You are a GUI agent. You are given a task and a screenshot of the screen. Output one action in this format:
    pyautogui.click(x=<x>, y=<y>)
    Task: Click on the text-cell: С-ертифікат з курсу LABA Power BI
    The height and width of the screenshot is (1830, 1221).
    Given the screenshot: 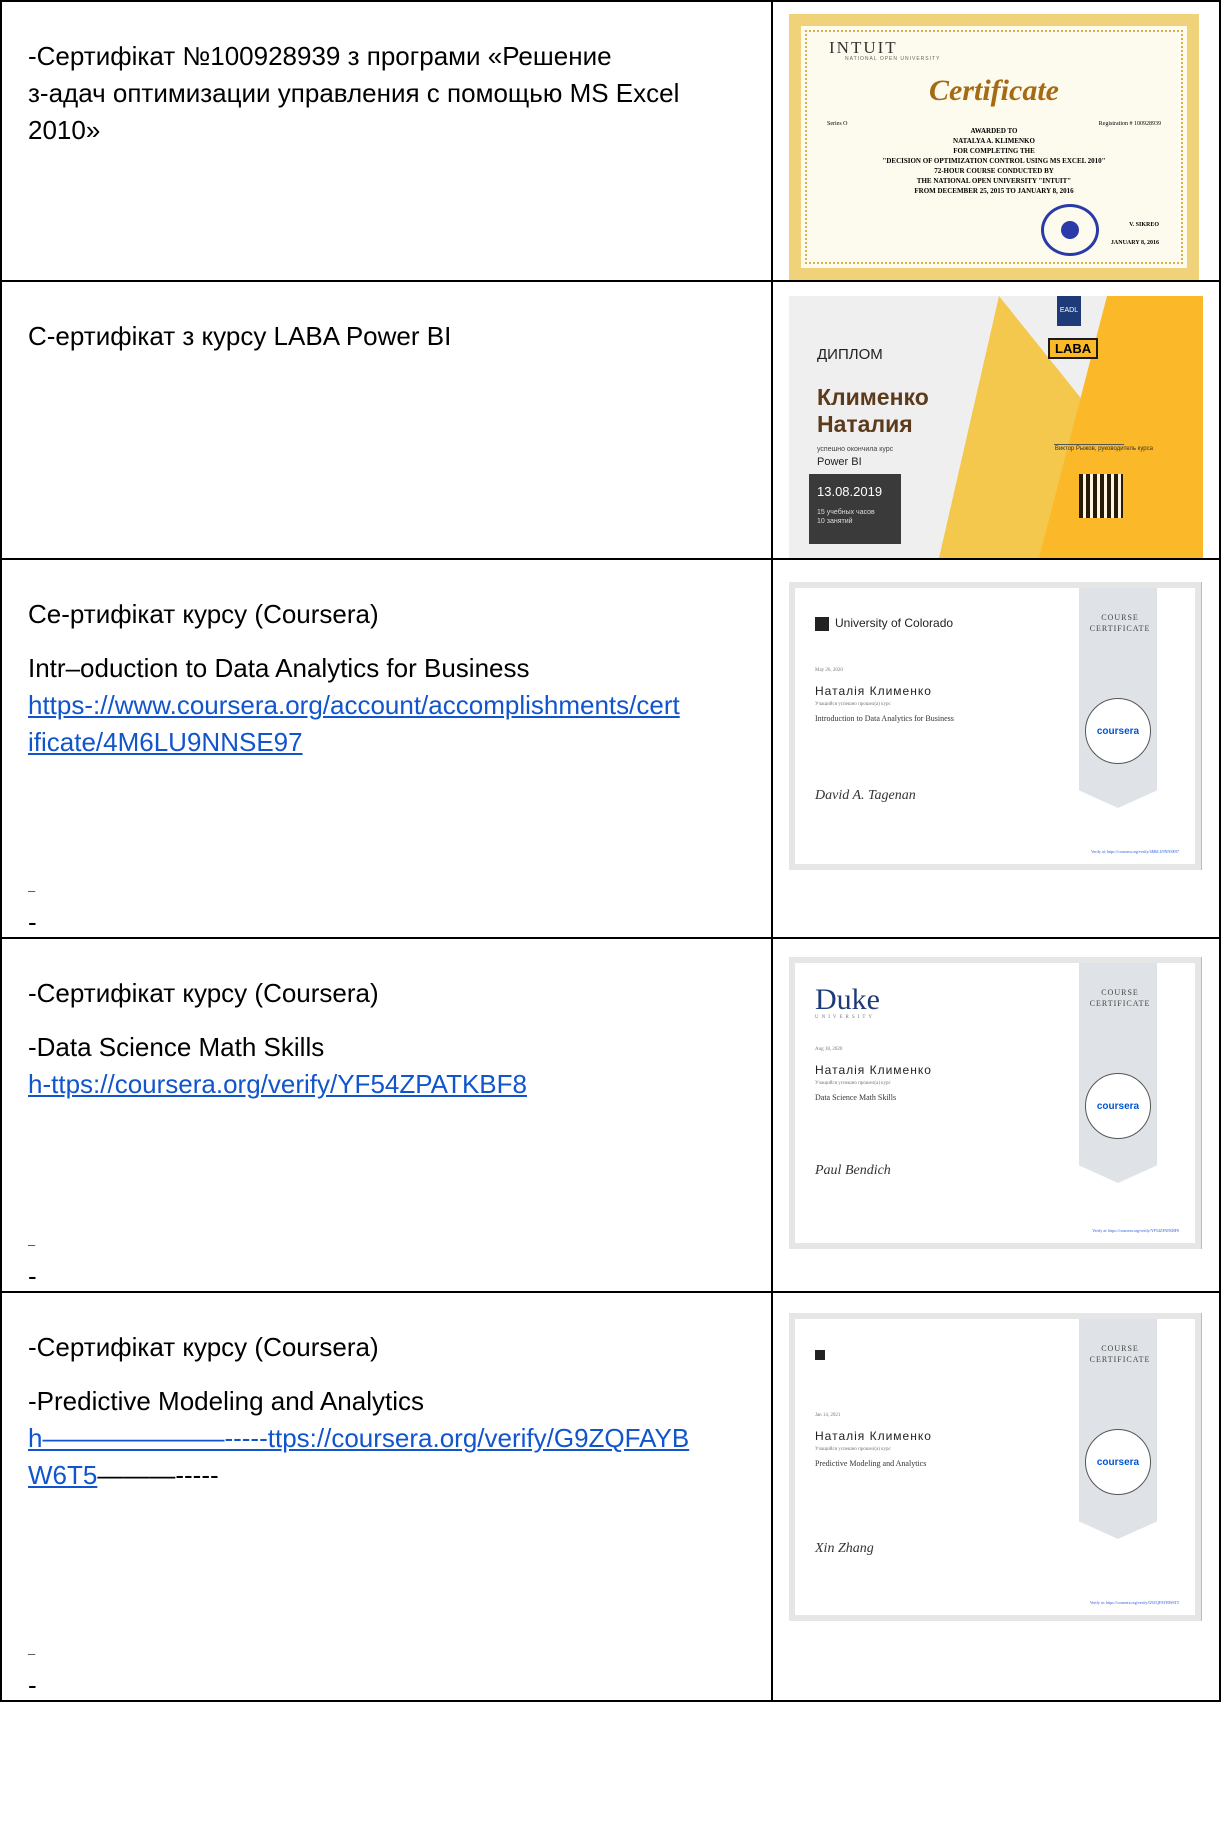 What is the action you would take?
    pyautogui.click(x=386, y=420)
    